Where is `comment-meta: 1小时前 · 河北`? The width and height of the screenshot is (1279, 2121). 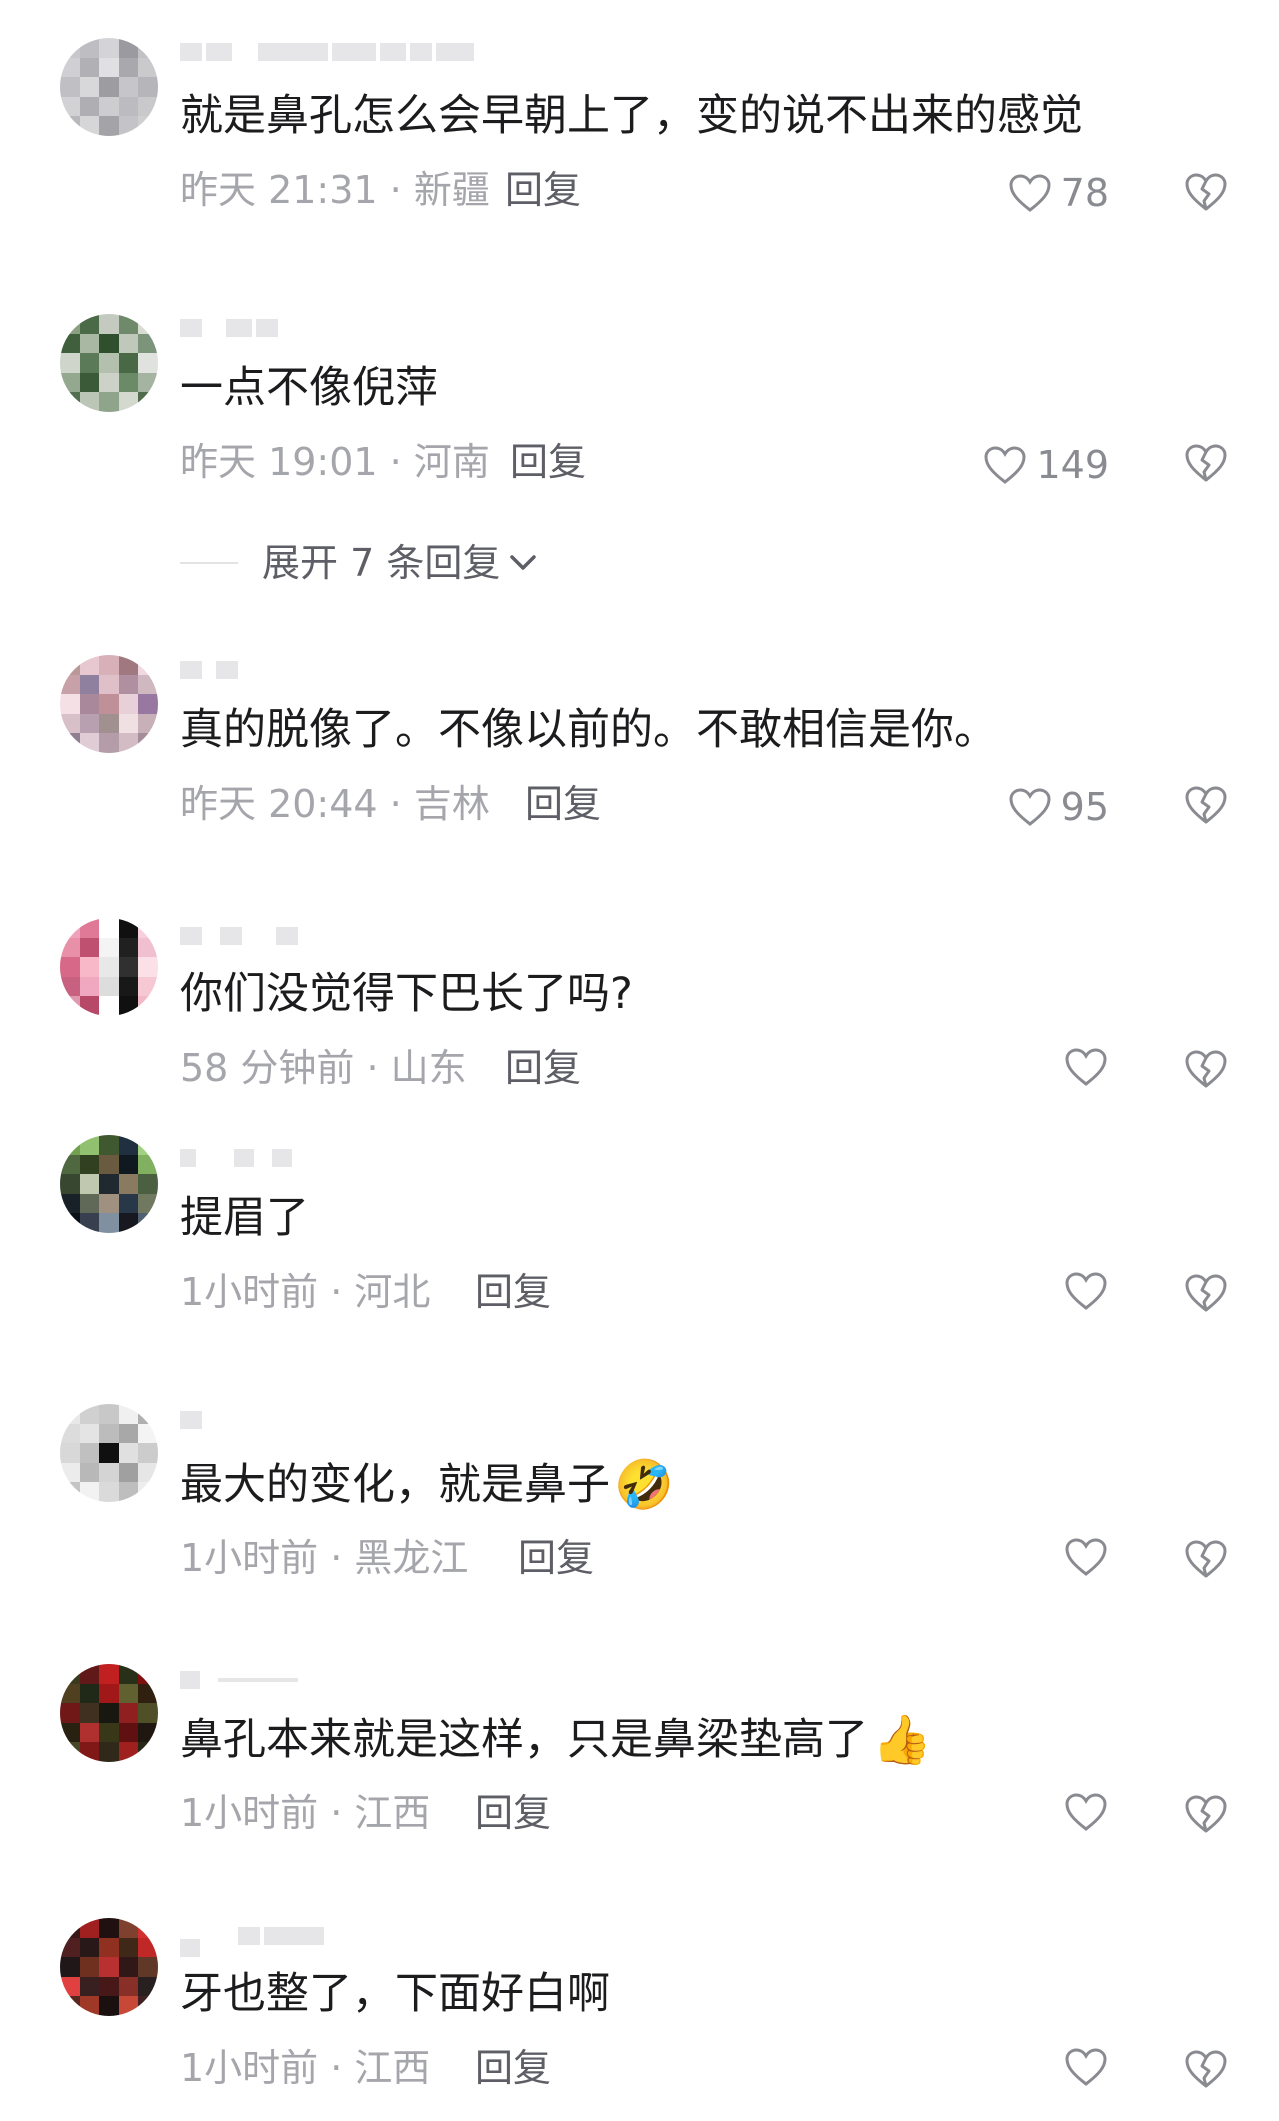
comment-meta: 1小时前 · 河北 is located at coordinates (305, 1292).